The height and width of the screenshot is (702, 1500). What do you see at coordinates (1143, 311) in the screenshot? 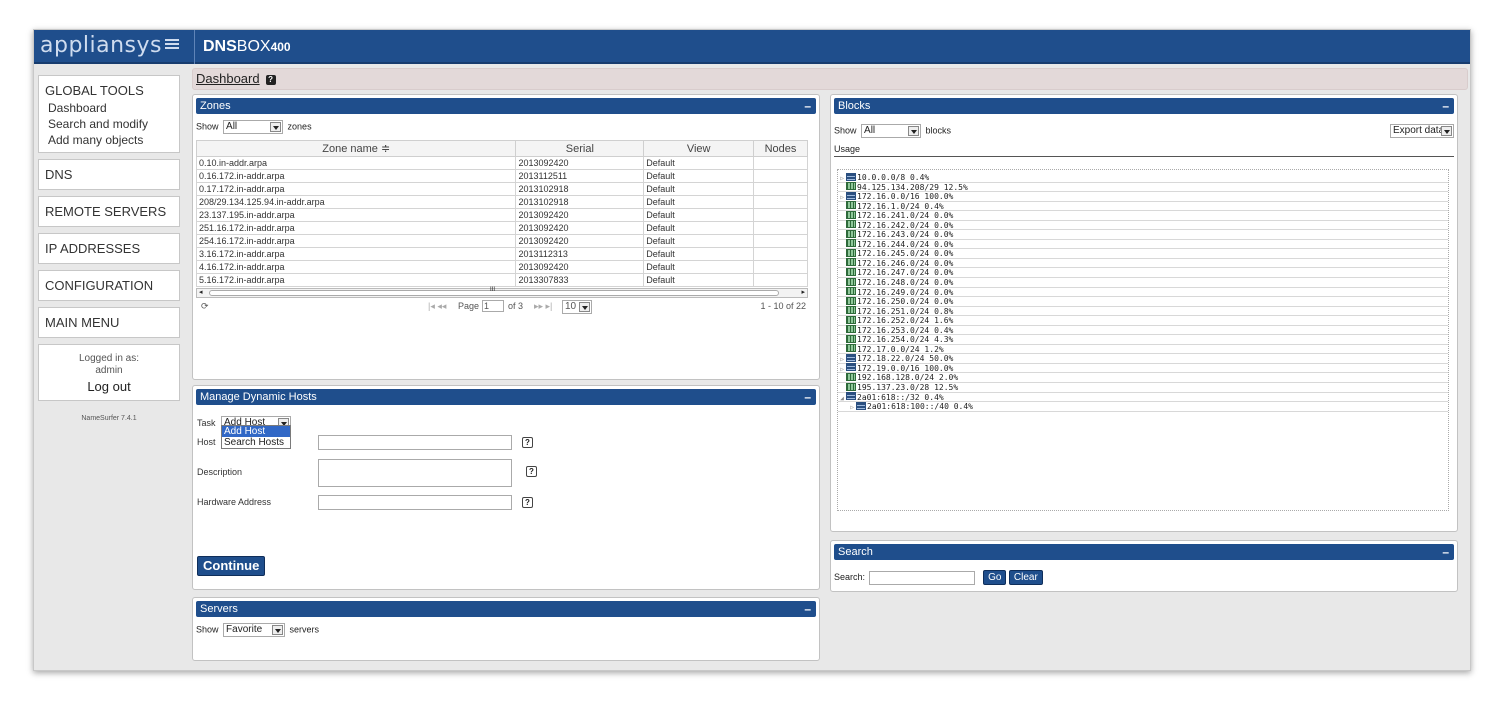
I see `list-item: 172.16.251.0/24 0.8%` at bounding box center [1143, 311].